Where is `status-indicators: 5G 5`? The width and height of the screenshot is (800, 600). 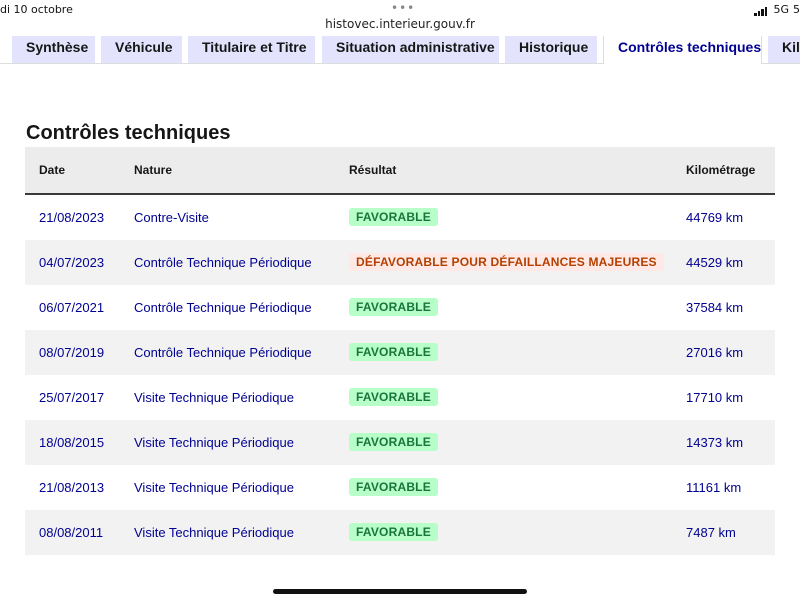
status-indicators: 5G 5 is located at coordinates (777, 9).